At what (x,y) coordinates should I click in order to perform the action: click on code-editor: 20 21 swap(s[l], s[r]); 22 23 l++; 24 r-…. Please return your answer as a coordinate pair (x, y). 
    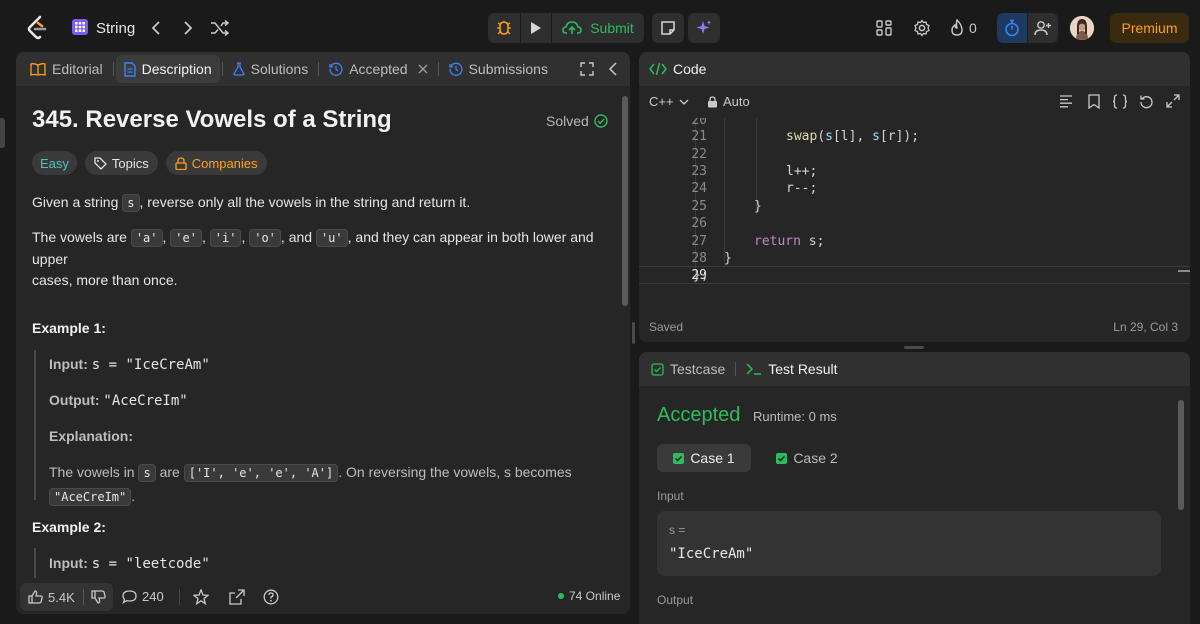
    Looking at the image, I should click on (914, 216).